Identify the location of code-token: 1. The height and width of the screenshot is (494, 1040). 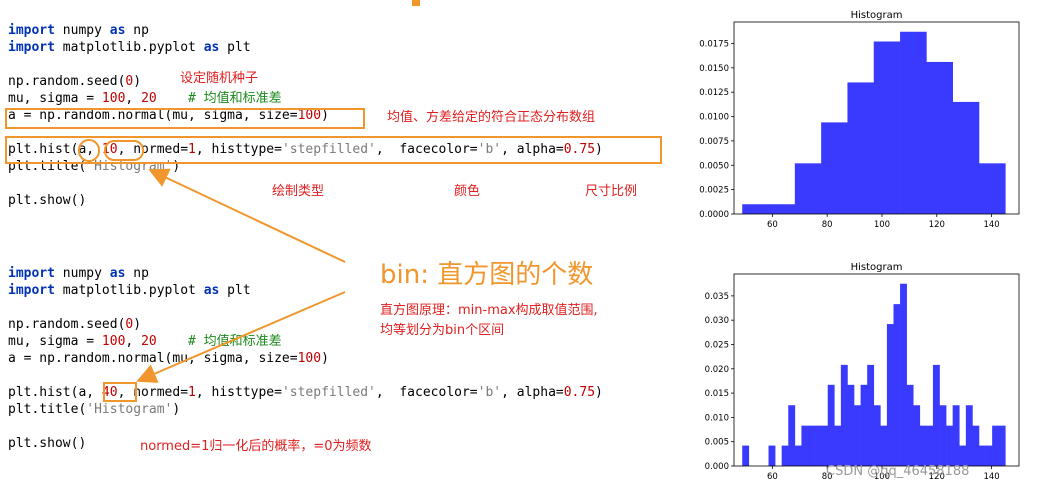
(192, 392).